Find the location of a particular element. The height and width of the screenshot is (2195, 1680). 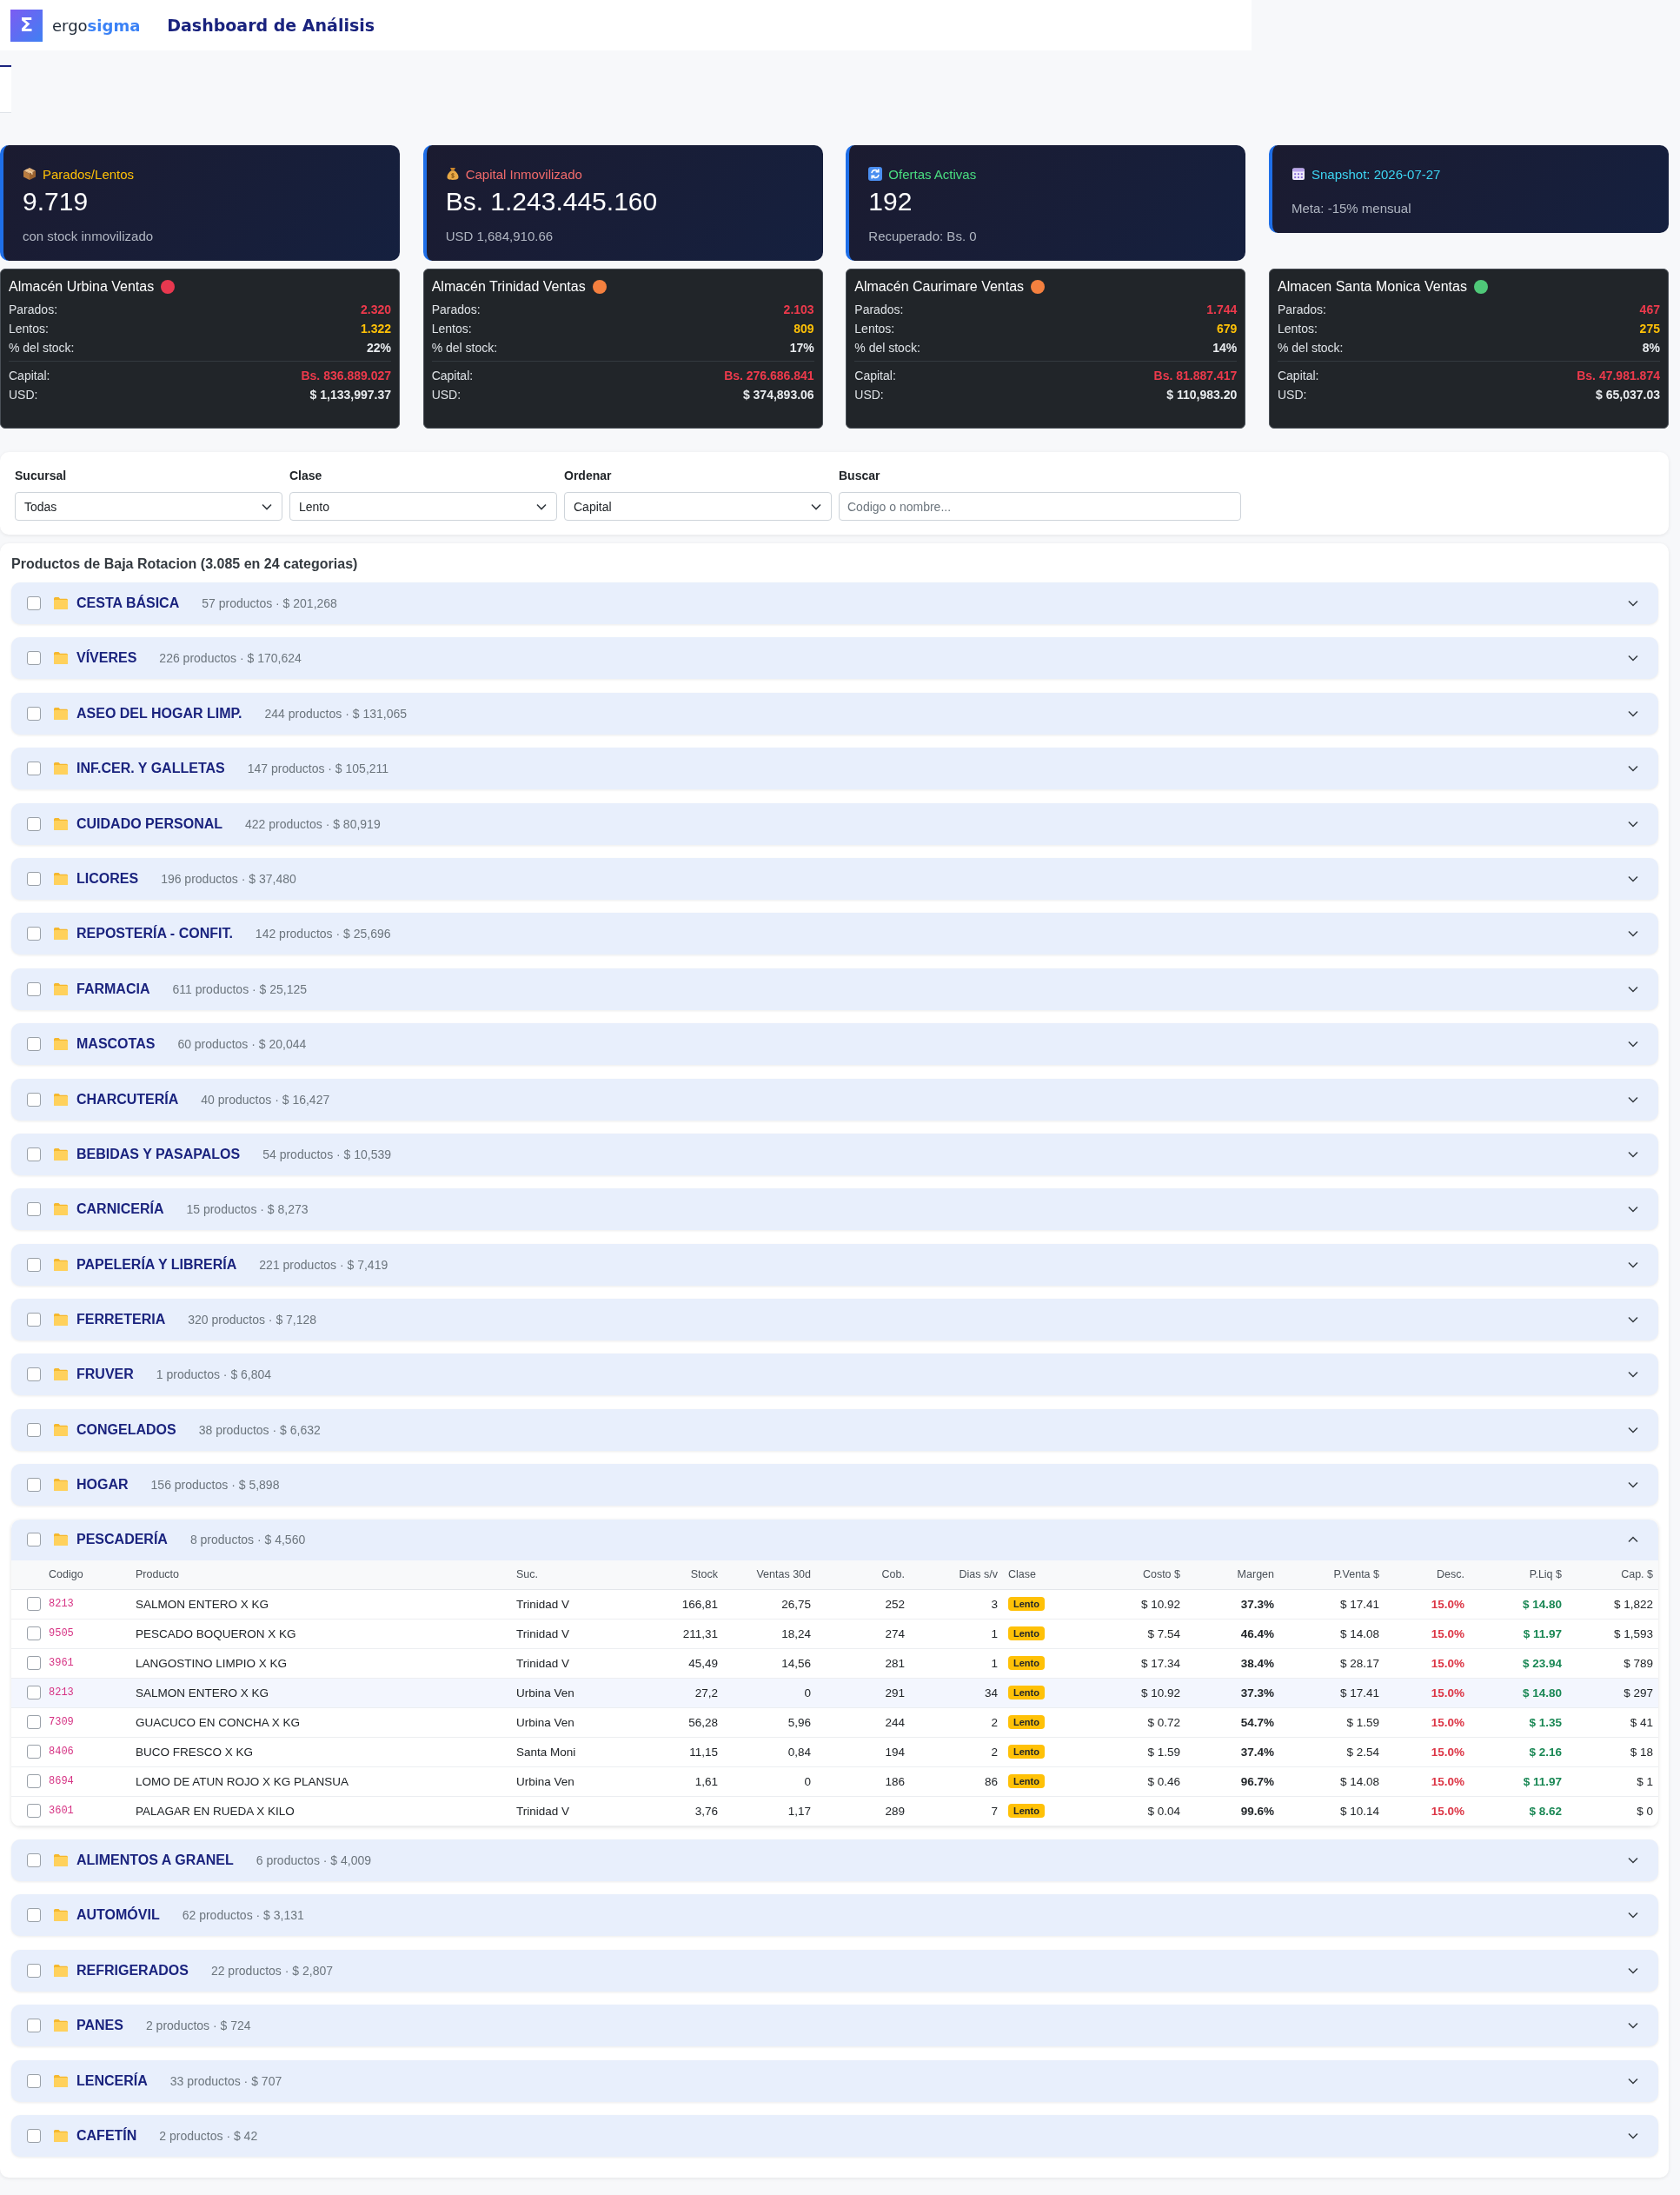

category-header: CESTA BÁSICA 57 productos · $ 201,268 is located at coordinates (834, 603).